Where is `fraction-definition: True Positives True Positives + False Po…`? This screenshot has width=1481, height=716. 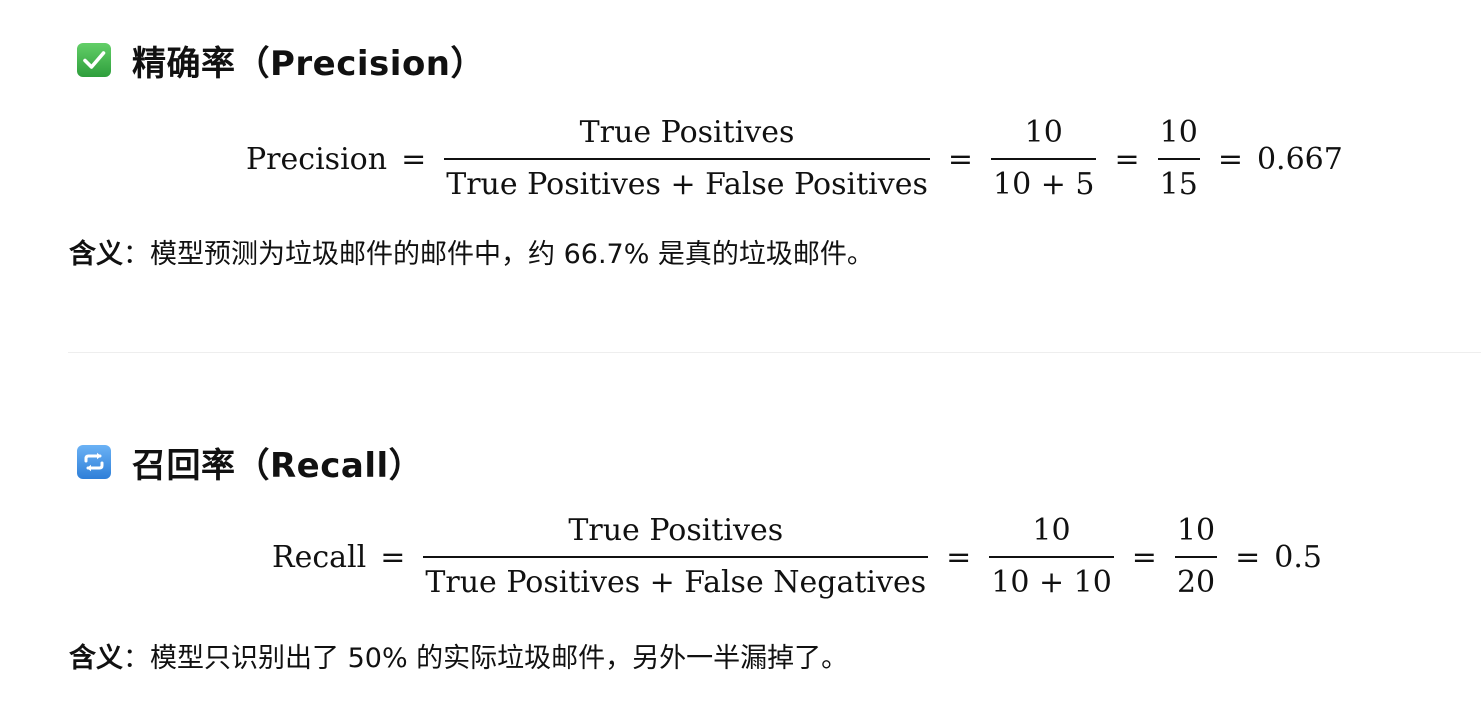 fraction-definition: True Positives True Positives + False Po… is located at coordinates (687, 159).